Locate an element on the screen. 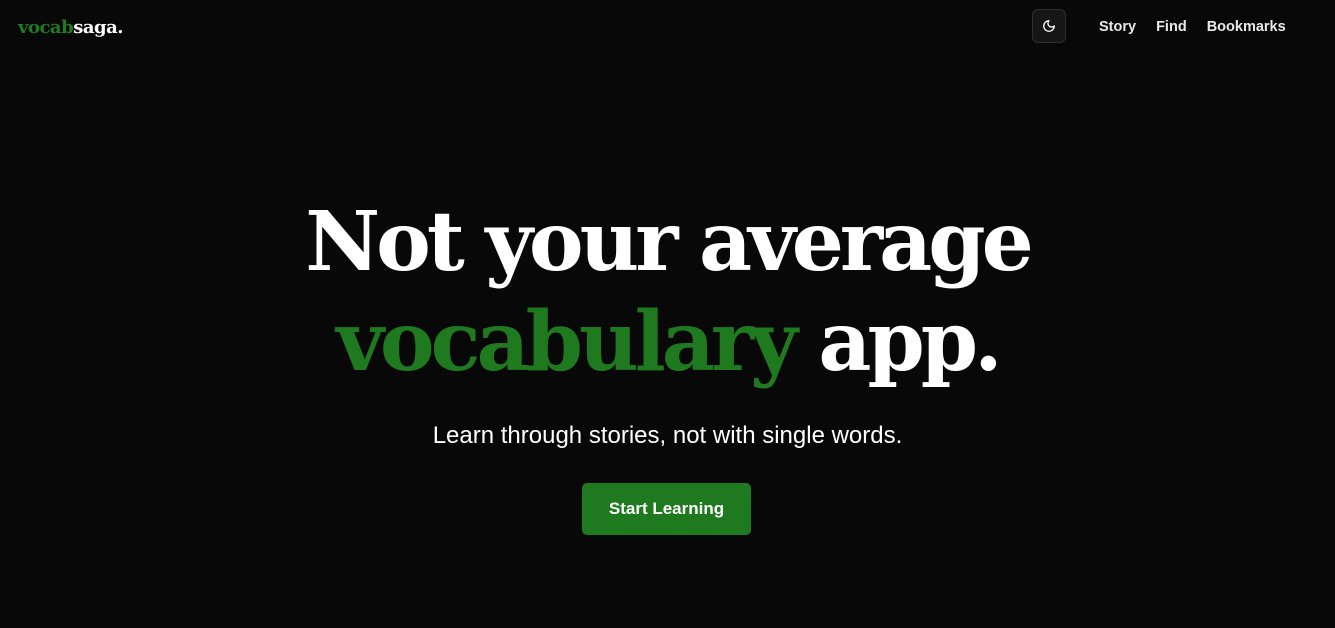 This screenshot has height=628, width=1335. moon-icon is located at coordinates (1049, 26).